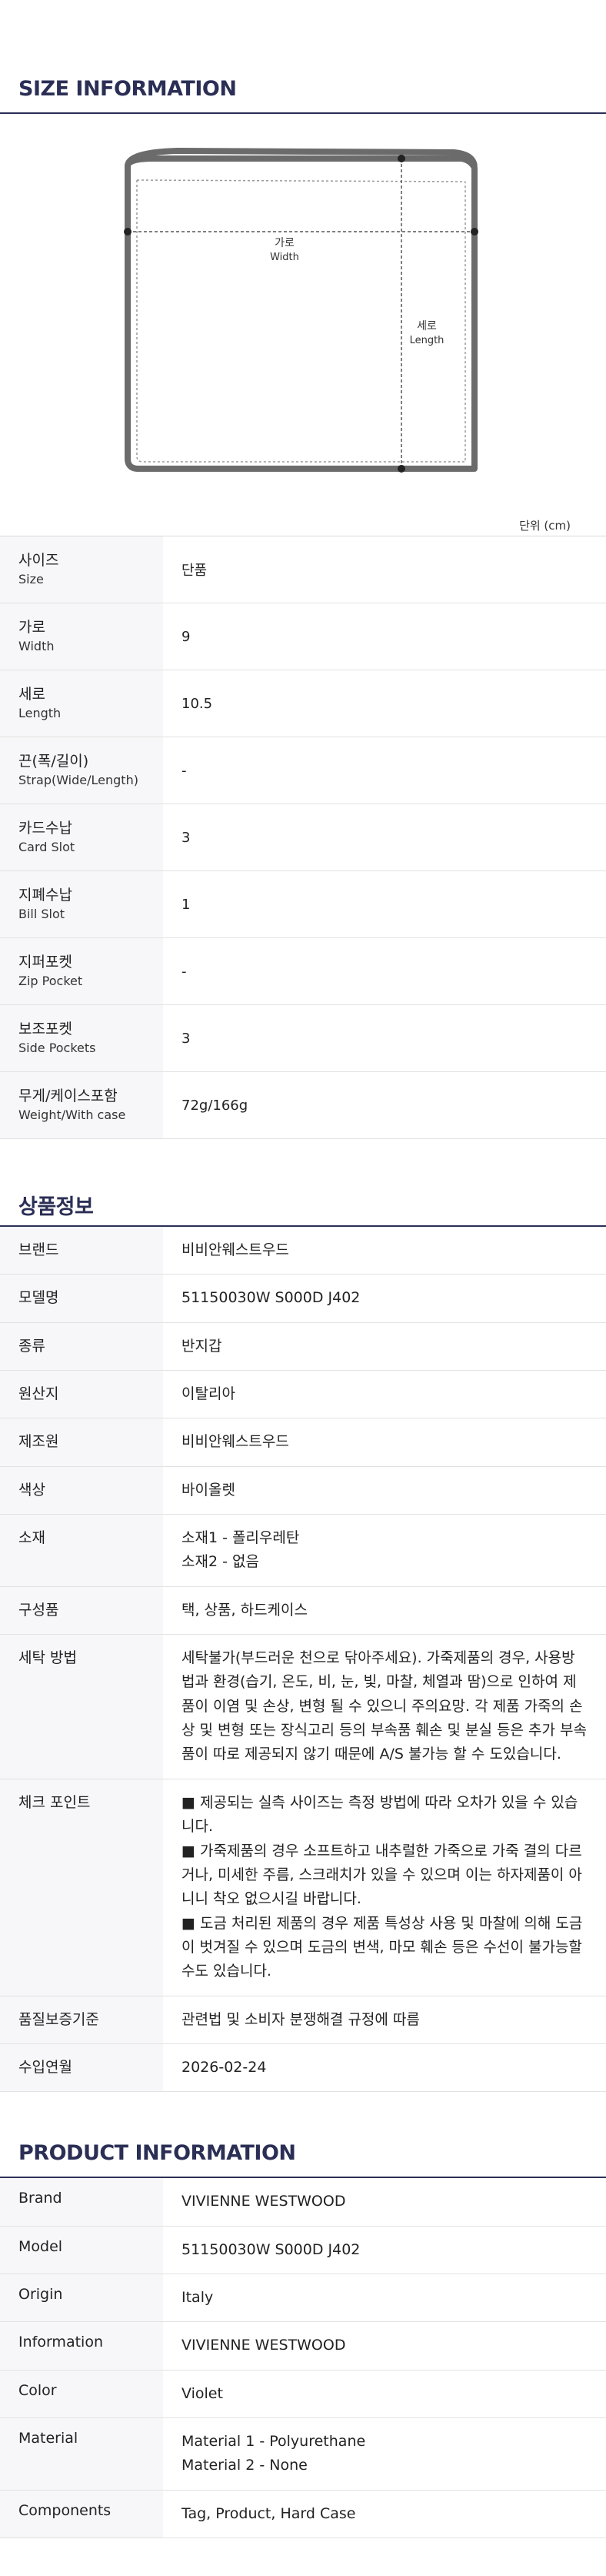  What do you see at coordinates (45, 828) in the screenshot?
I see `size-row-label-ko: 카드수납` at bounding box center [45, 828].